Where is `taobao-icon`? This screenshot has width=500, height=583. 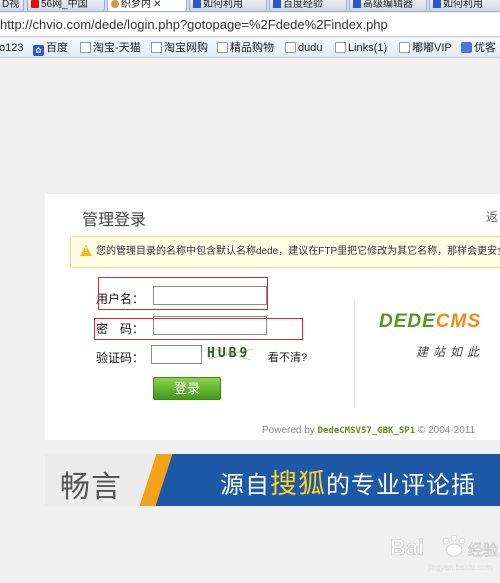
taobao-icon is located at coordinates (466, 47).